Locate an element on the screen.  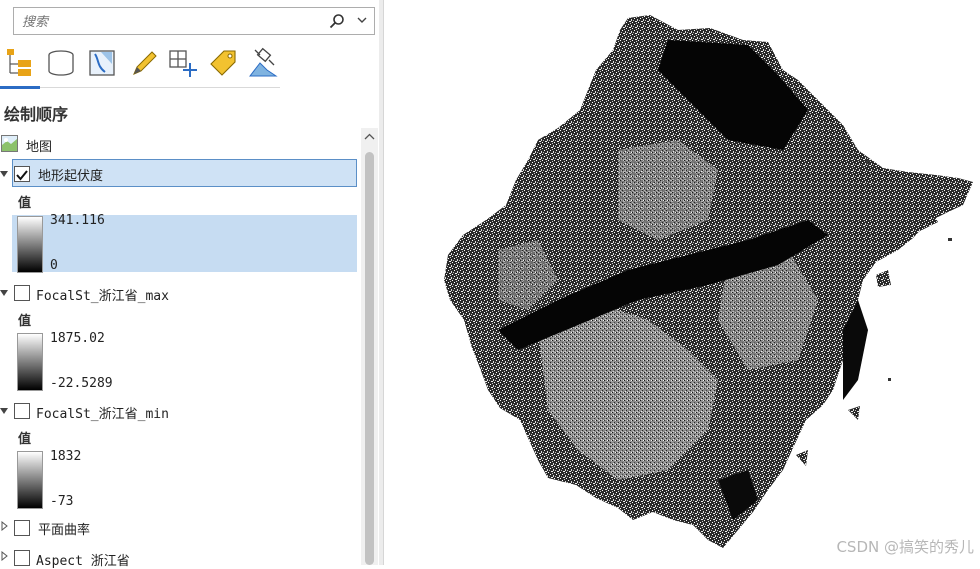
list-by-drawing-order-icon is located at coordinates (19, 63).